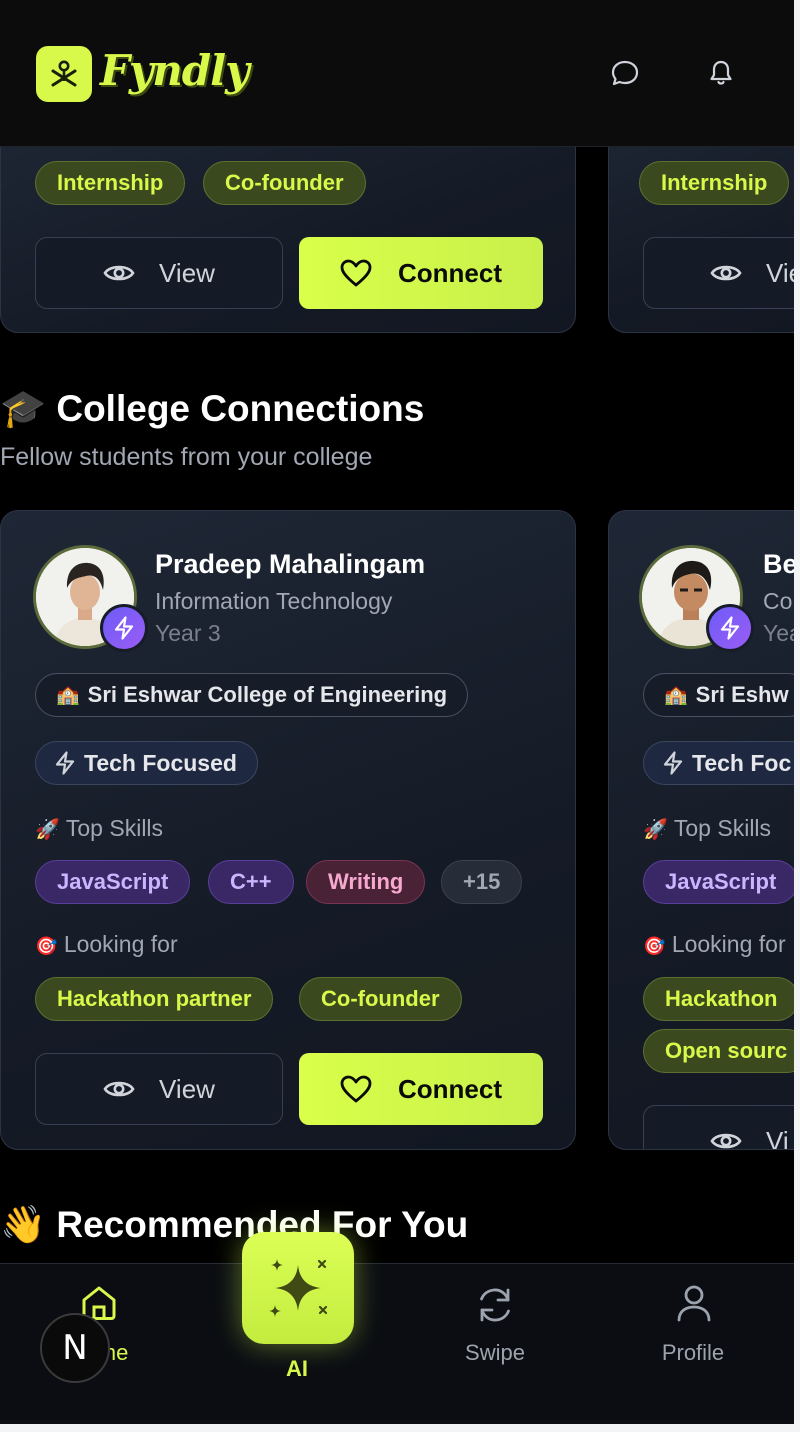 The width and height of the screenshot is (800, 1432). What do you see at coordinates (186, 457) in the screenshot?
I see `section-subtitle: Fellow students from your college` at bounding box center [186, 457].